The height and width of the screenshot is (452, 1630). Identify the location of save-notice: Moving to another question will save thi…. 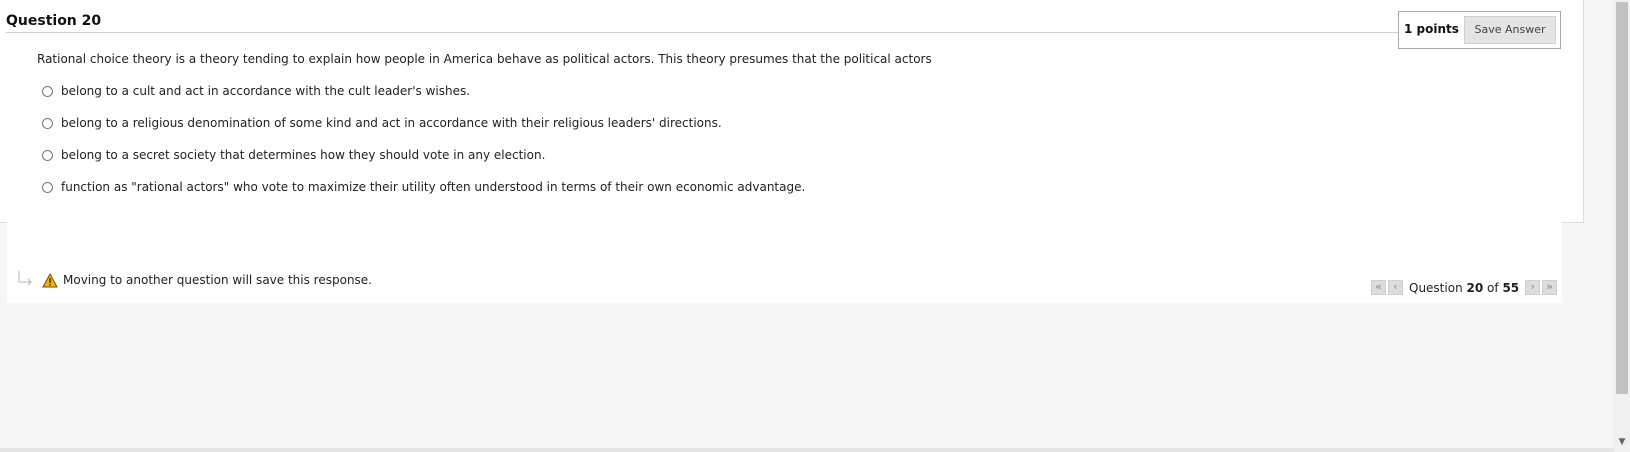
(194, 280).